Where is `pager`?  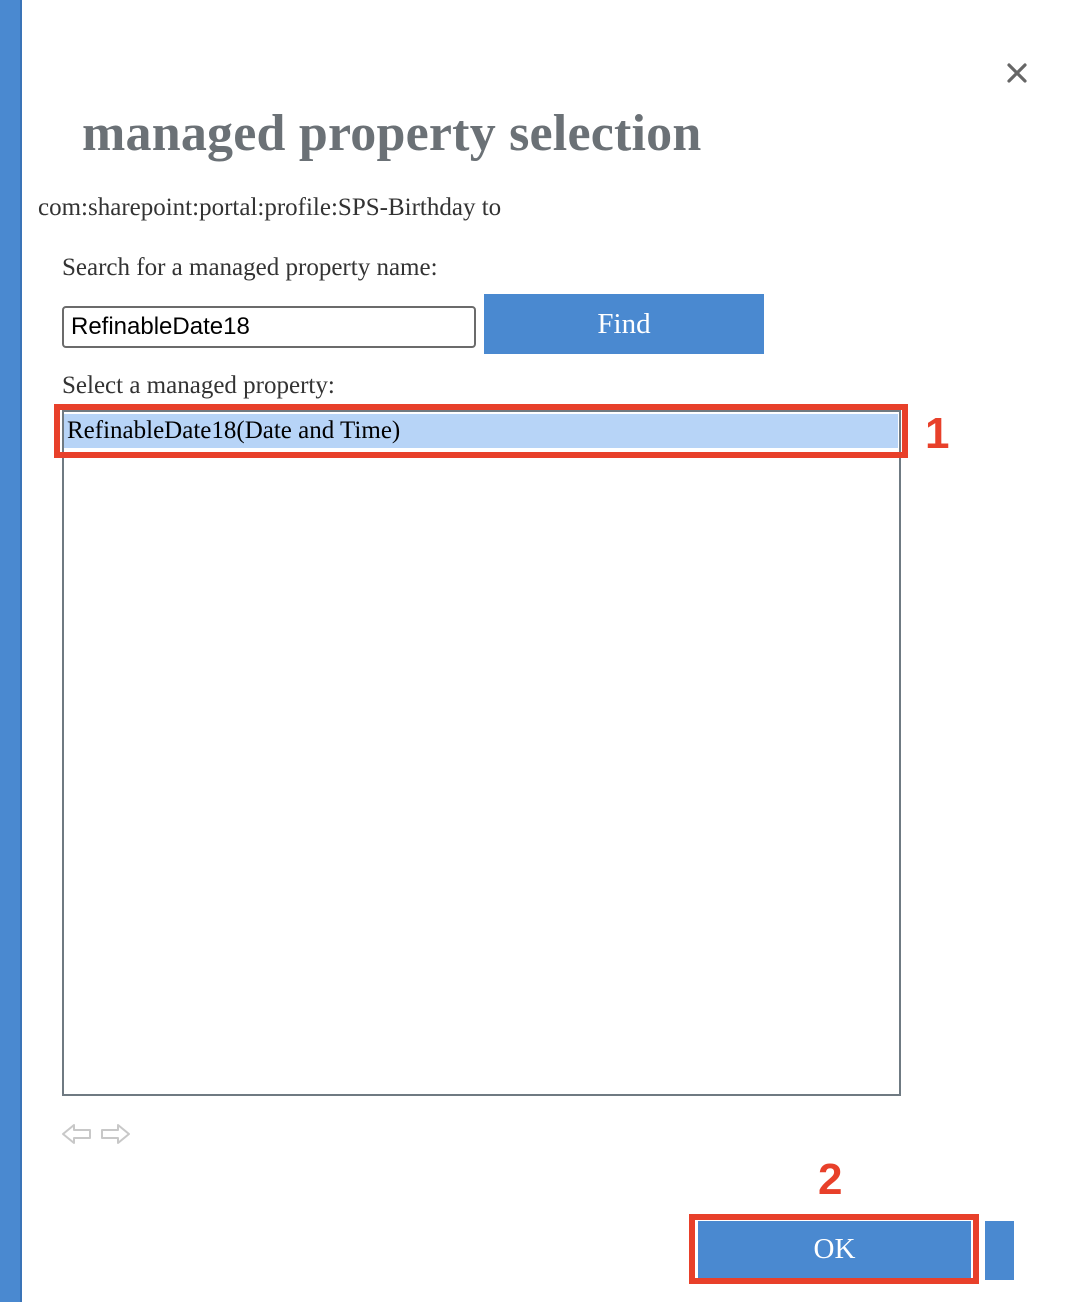 pager is located at coordinates (96, 1134).